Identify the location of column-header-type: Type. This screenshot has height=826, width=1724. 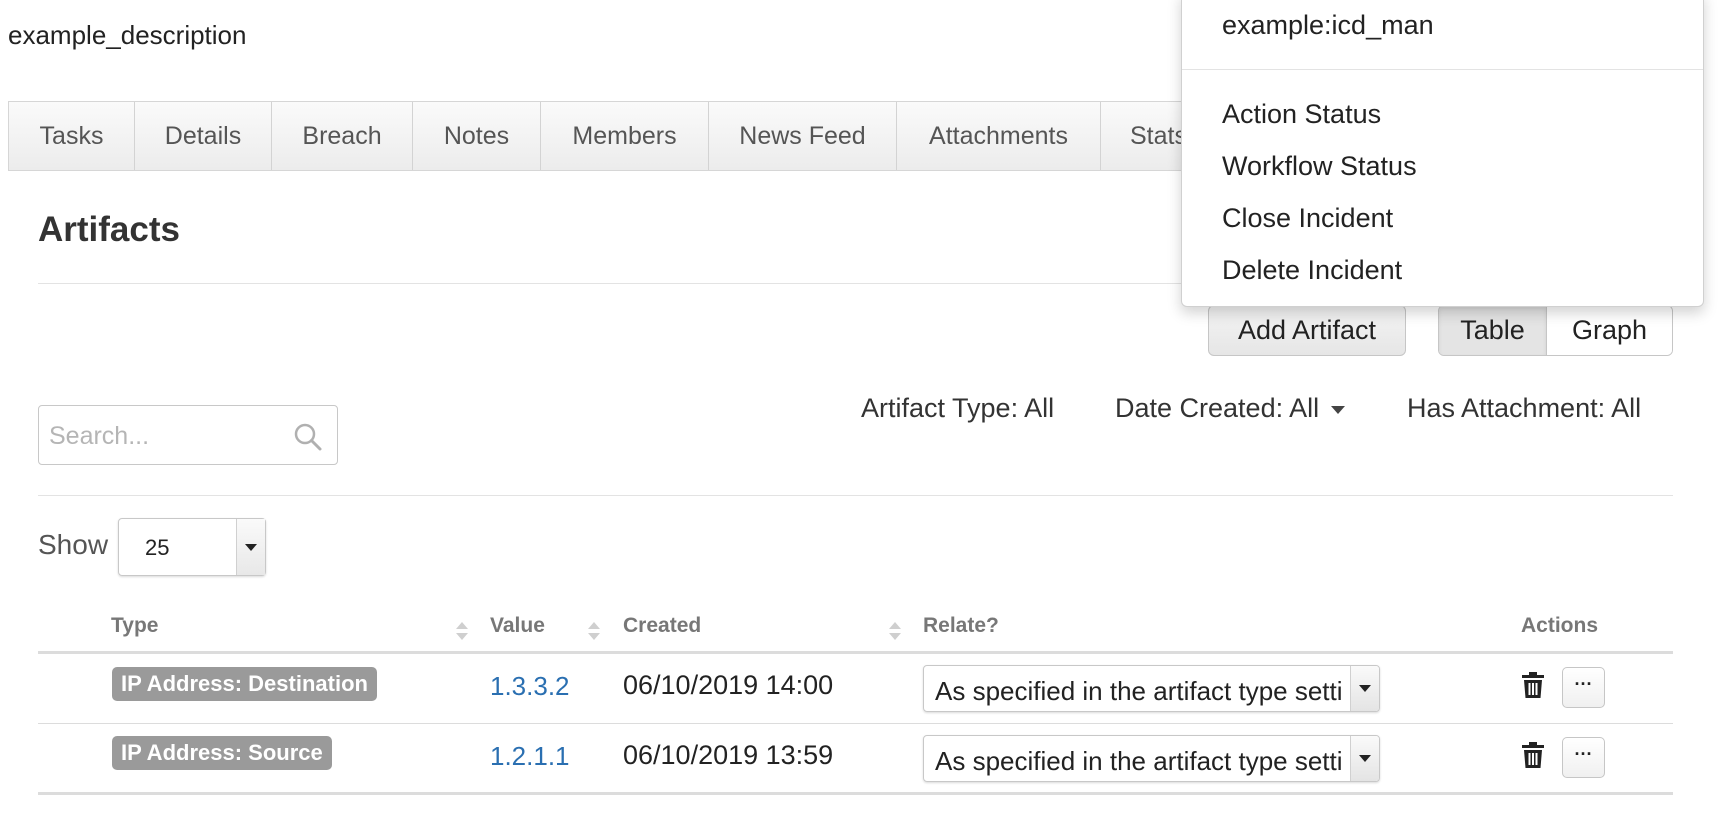
(134, 626).